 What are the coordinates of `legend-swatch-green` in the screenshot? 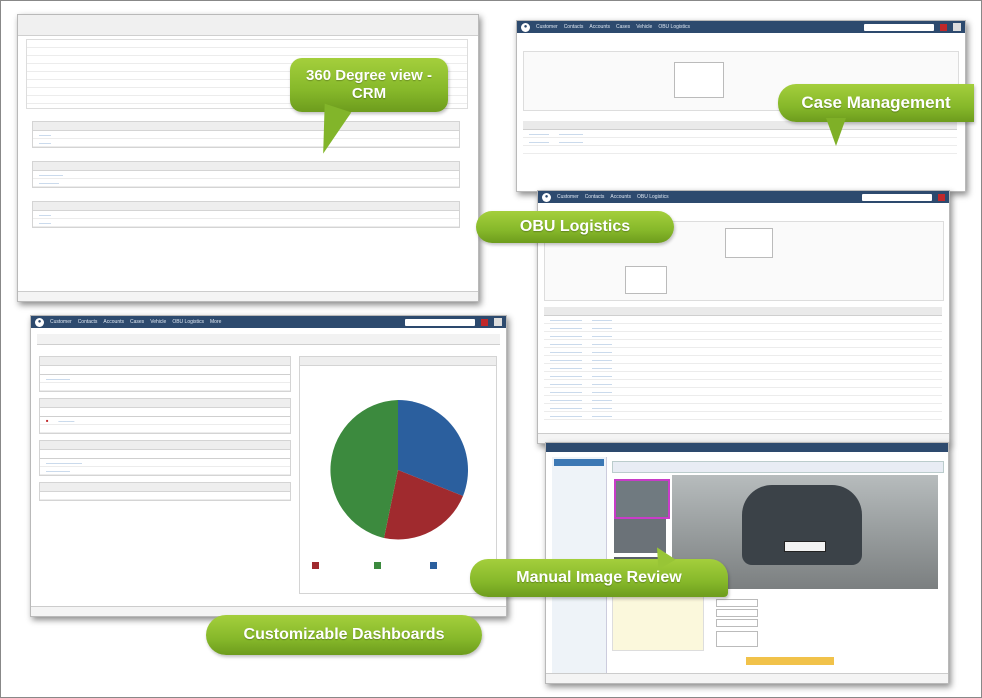 It's located at (377, 565).